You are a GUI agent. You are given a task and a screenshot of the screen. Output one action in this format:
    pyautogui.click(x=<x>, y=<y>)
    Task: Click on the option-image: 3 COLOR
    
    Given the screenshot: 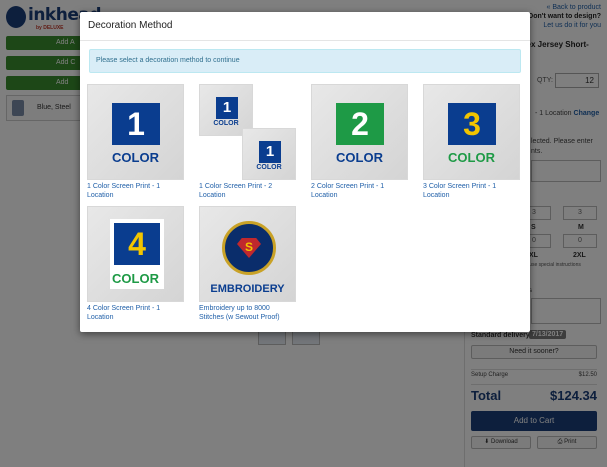 What is the action you would take?
    pyautogui.click(x=471, y=132)
    